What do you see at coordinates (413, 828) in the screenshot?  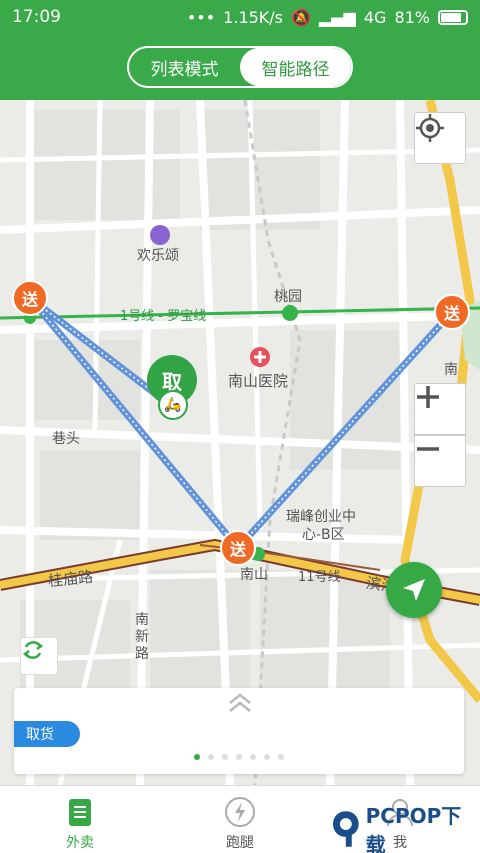 I see `watermark-text: PCPOP下载` at bounding box center [413, 828].